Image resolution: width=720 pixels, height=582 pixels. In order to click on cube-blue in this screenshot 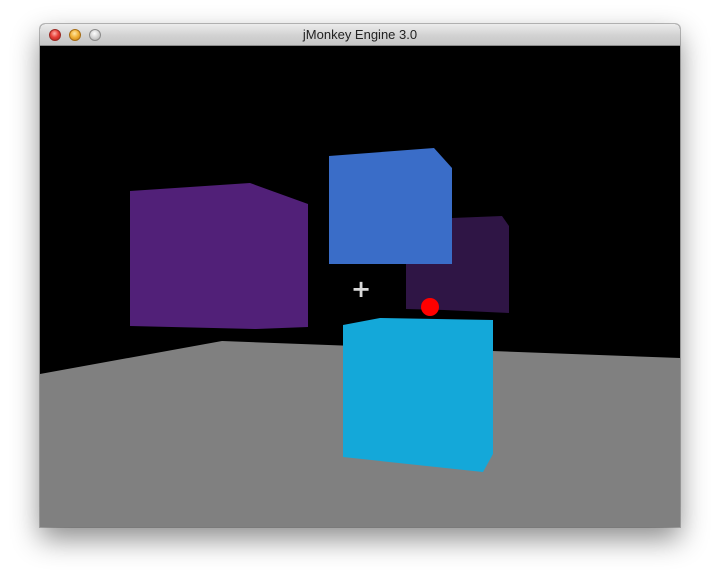, I will do `click(390, 206)`.